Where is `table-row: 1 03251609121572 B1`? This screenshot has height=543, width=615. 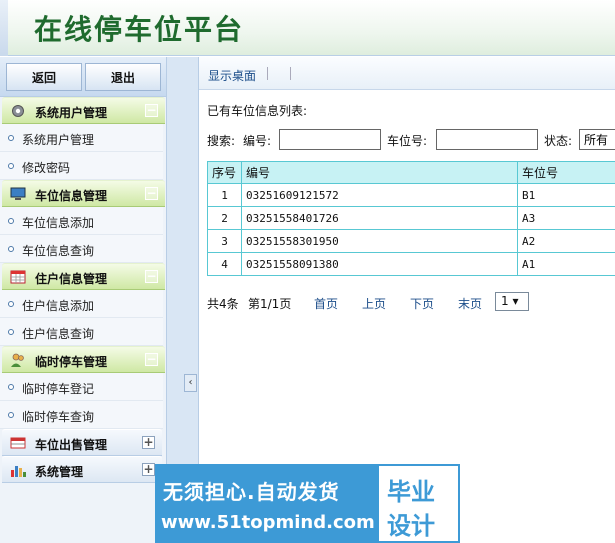 table-row: 1 03251609121572 B1 is located at coordinates (411, 195).